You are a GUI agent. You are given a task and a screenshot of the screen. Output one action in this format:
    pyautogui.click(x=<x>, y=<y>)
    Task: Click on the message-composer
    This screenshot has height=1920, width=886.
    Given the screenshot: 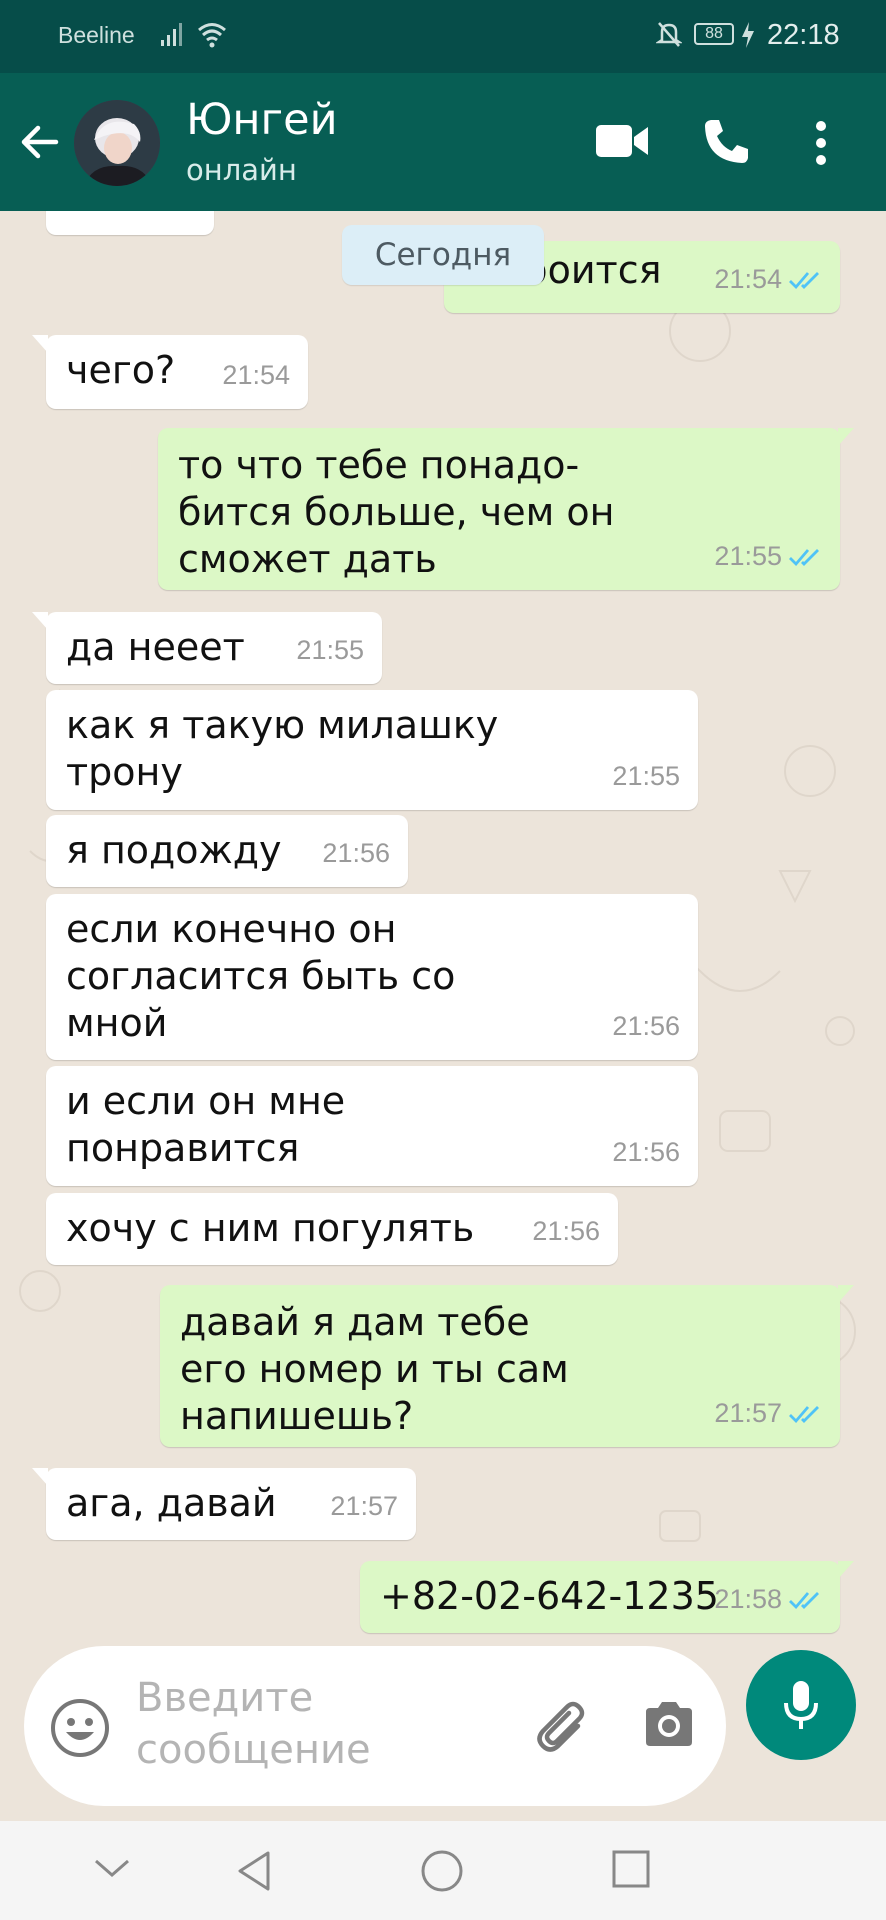 What is the action you would take?
    pyautogui.click(x=375, y=1726)
    